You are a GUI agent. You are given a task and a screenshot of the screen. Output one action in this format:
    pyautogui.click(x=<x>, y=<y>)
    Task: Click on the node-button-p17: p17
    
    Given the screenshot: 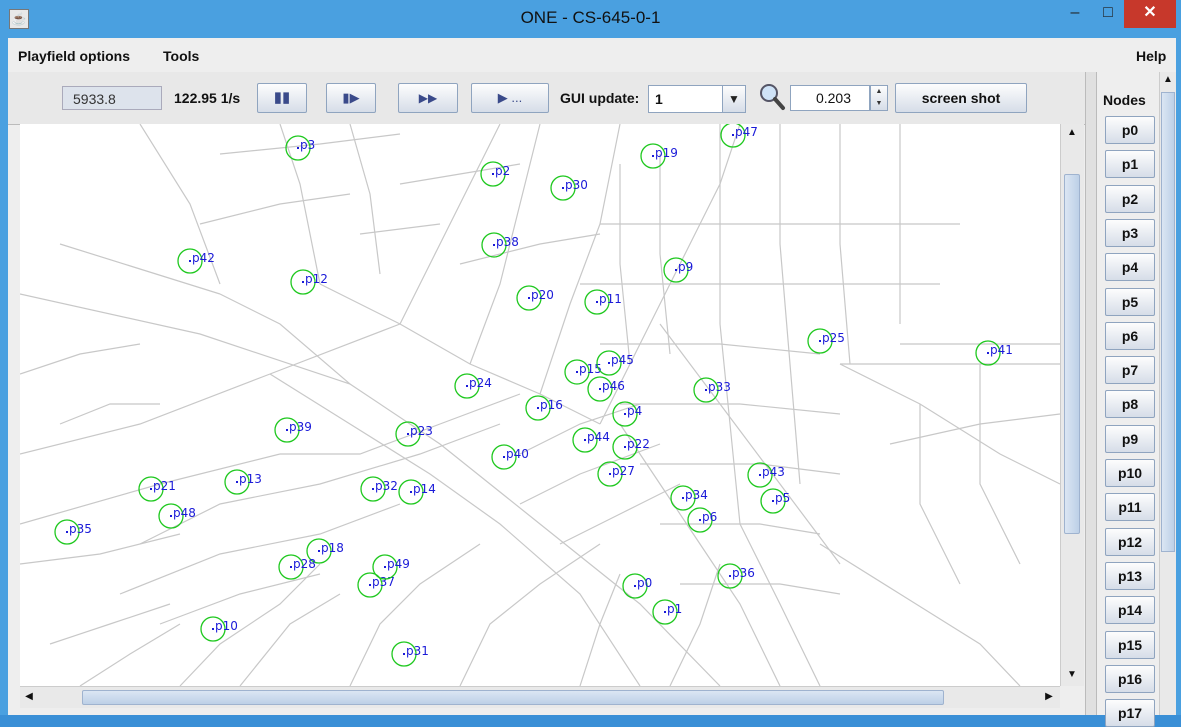 What is the action you would take?
    pyautogui.click(x=1130, y=713)
    